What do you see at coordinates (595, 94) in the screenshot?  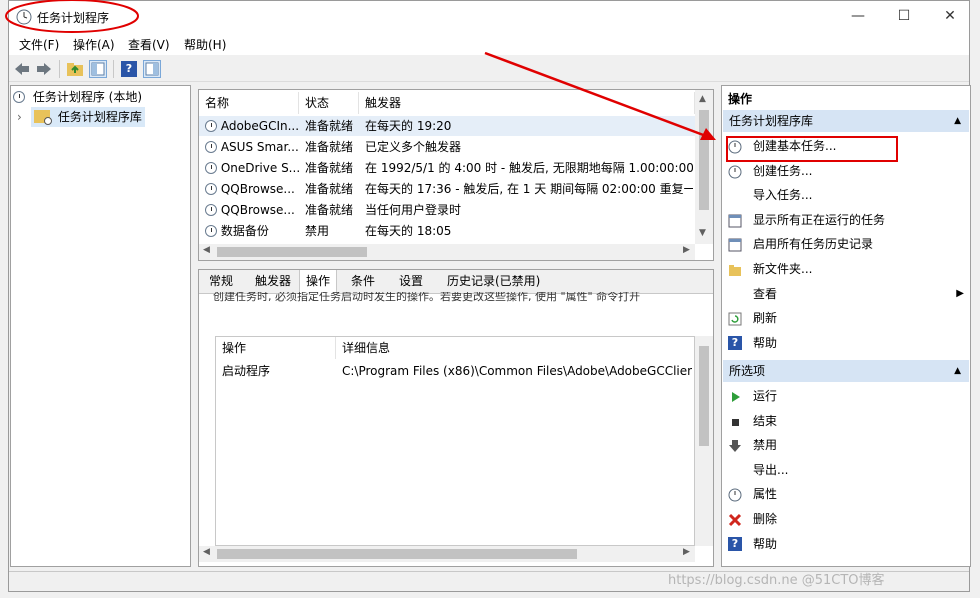 I see `annotation-arrow` at bounding box center [595, 94].